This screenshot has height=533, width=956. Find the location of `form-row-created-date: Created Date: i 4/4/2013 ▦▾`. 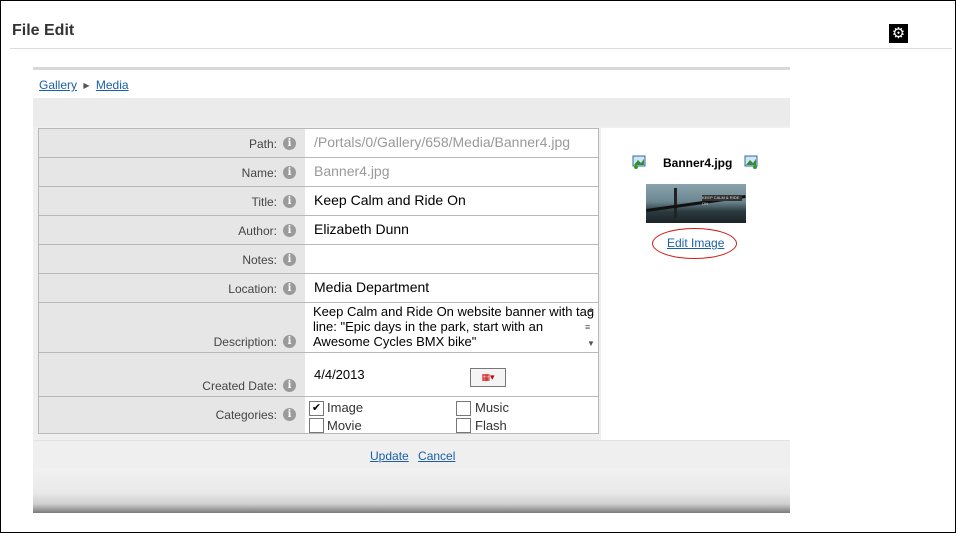

form-row-created-date: Created Date: i 4/4/2013 ▦▾ is located at coordinates (318, 375).